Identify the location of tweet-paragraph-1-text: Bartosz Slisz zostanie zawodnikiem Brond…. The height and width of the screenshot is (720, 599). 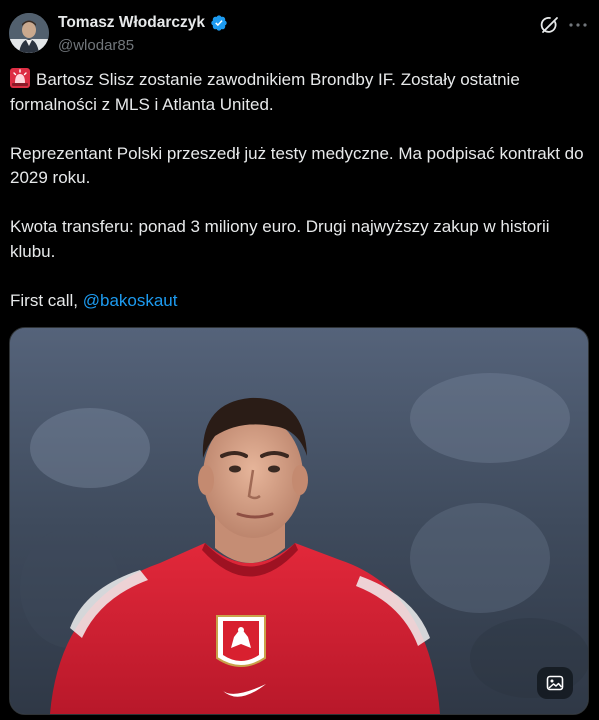
(265, 92).